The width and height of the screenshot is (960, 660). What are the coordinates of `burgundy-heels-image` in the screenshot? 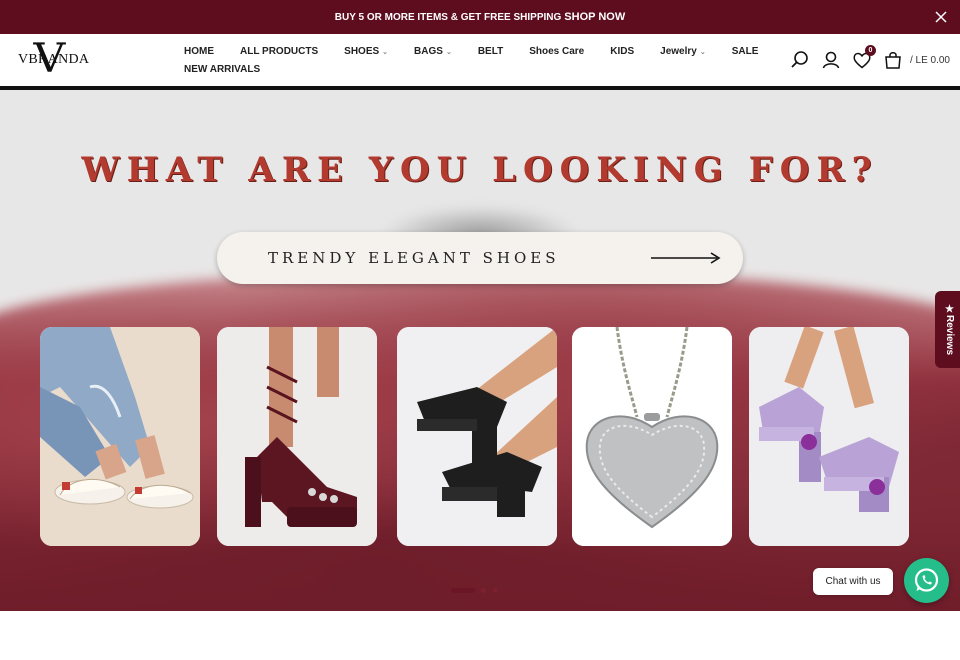 It's located at (297, 436).